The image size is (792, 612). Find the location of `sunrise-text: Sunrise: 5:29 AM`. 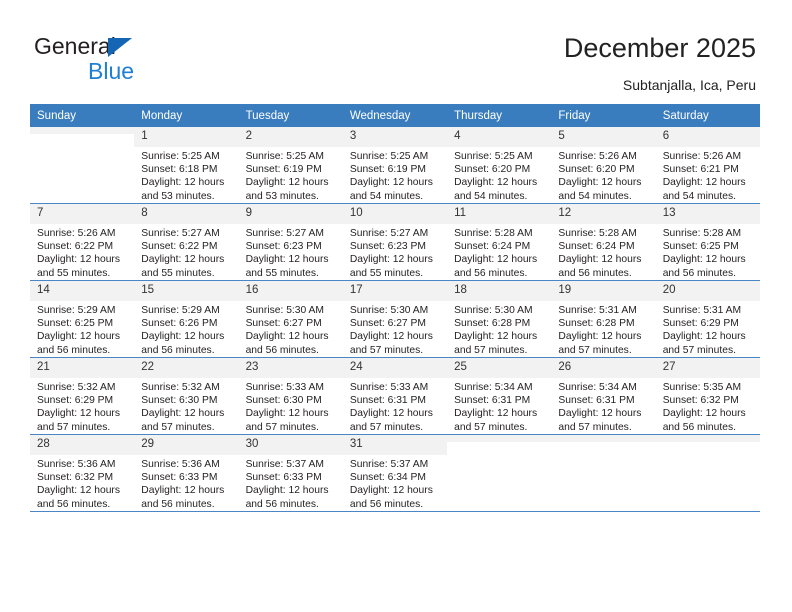

sunrise-text: Sunrise: 5:29 AM is located at coordinates (180, 310).